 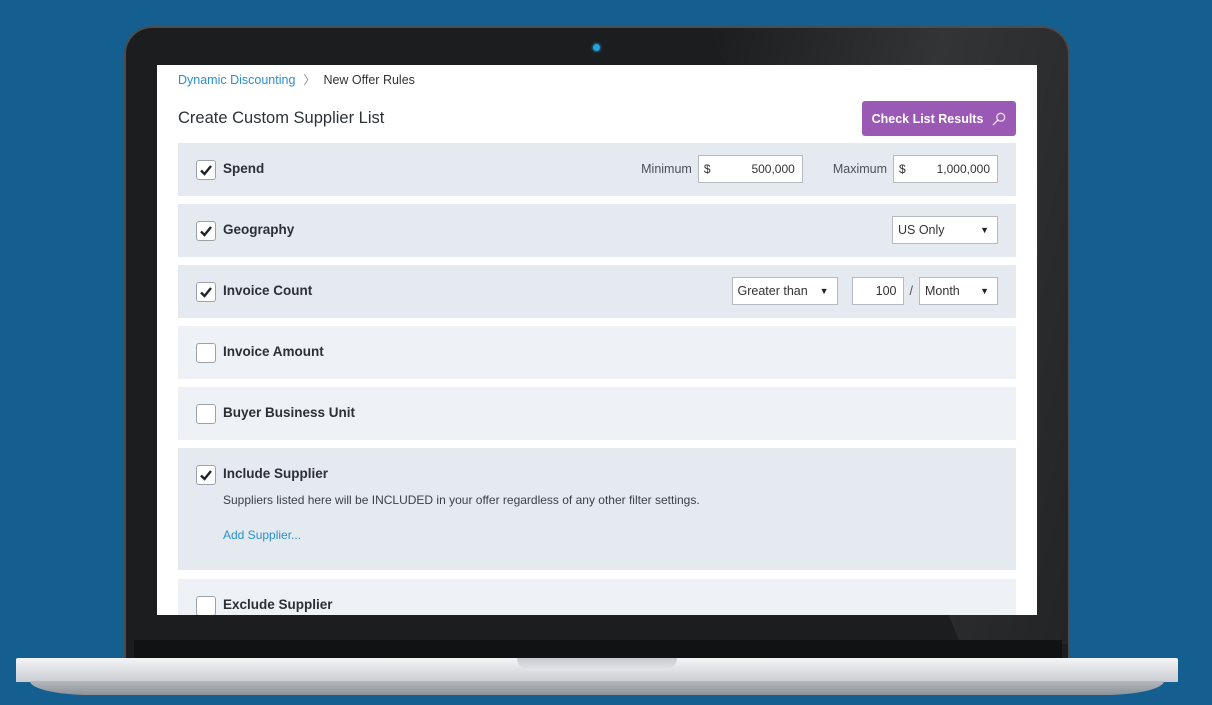 I want to click on spend-maximum-value: 1,000,000, so click(x=963, y=169).